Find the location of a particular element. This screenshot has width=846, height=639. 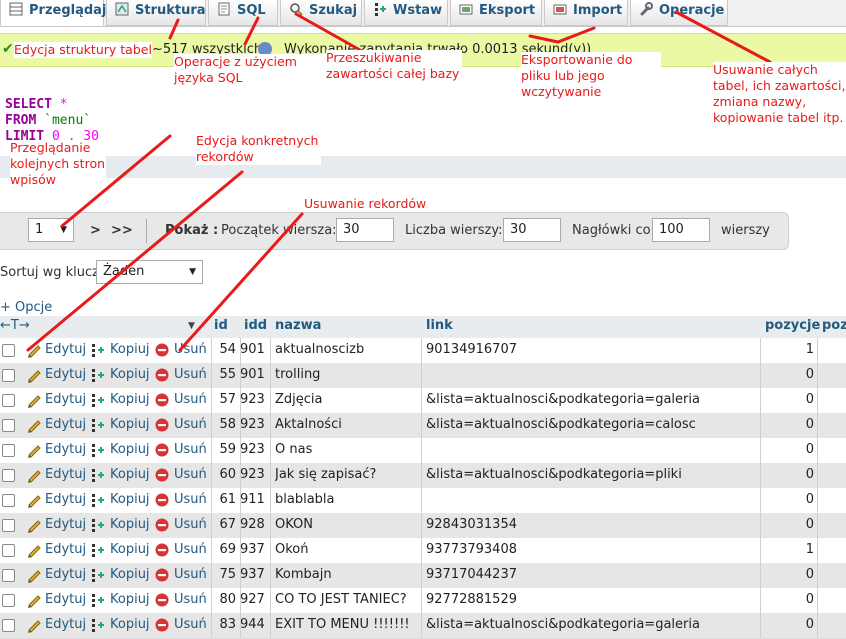

annotation-delete-records: Usuwanie rekordów is located at coordinates (365, 203).